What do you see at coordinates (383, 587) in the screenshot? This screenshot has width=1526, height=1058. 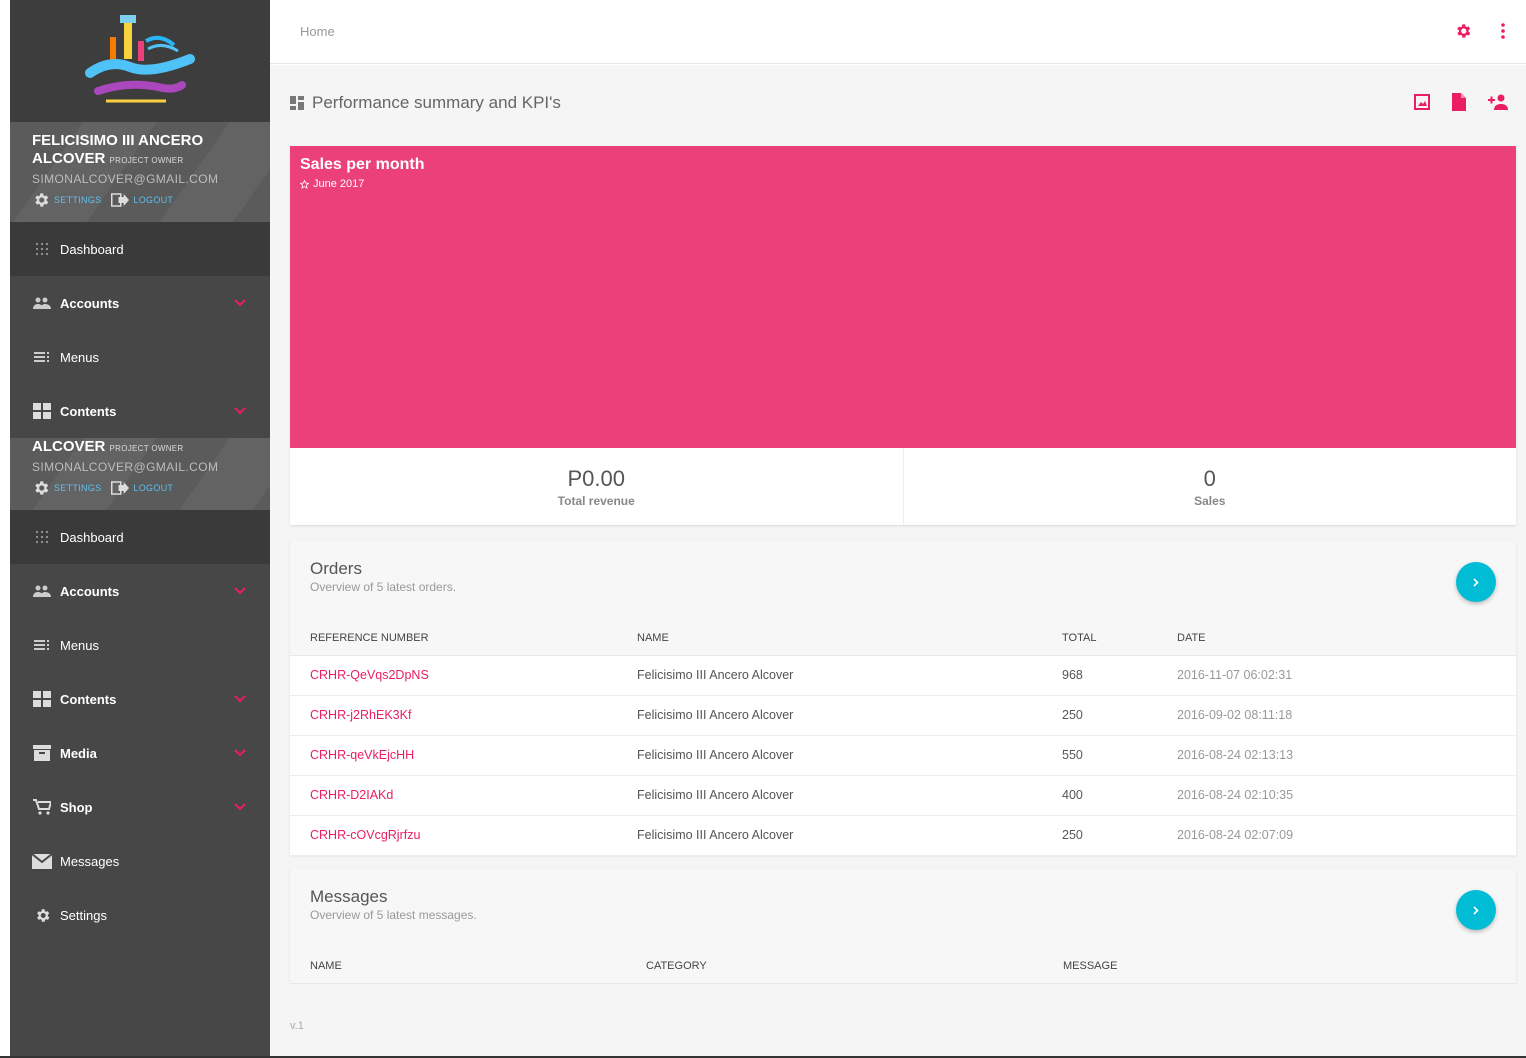 I see `orders-subtitle: Overview of 5 latest orders.` at bounding box center [383, 587].